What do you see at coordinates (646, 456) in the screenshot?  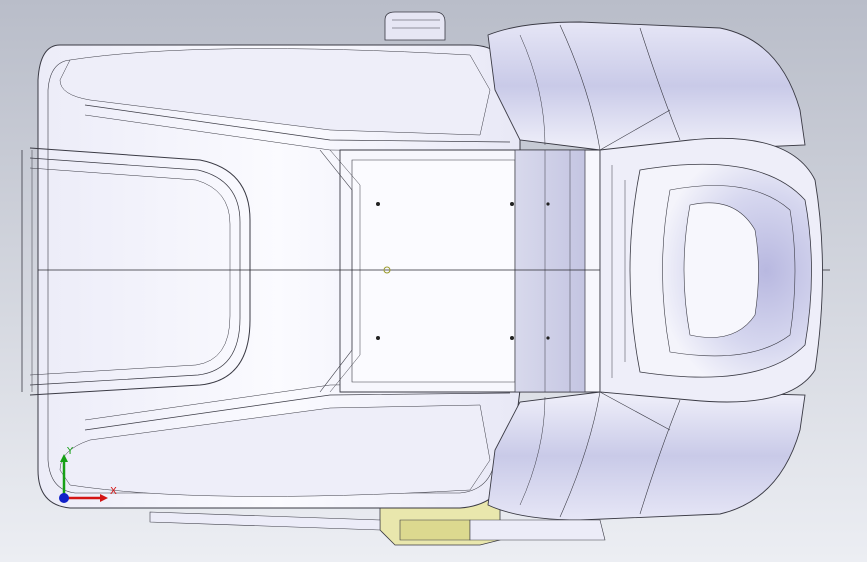 I see `backrest-lower-bolster` at bounding box center [646, 456].